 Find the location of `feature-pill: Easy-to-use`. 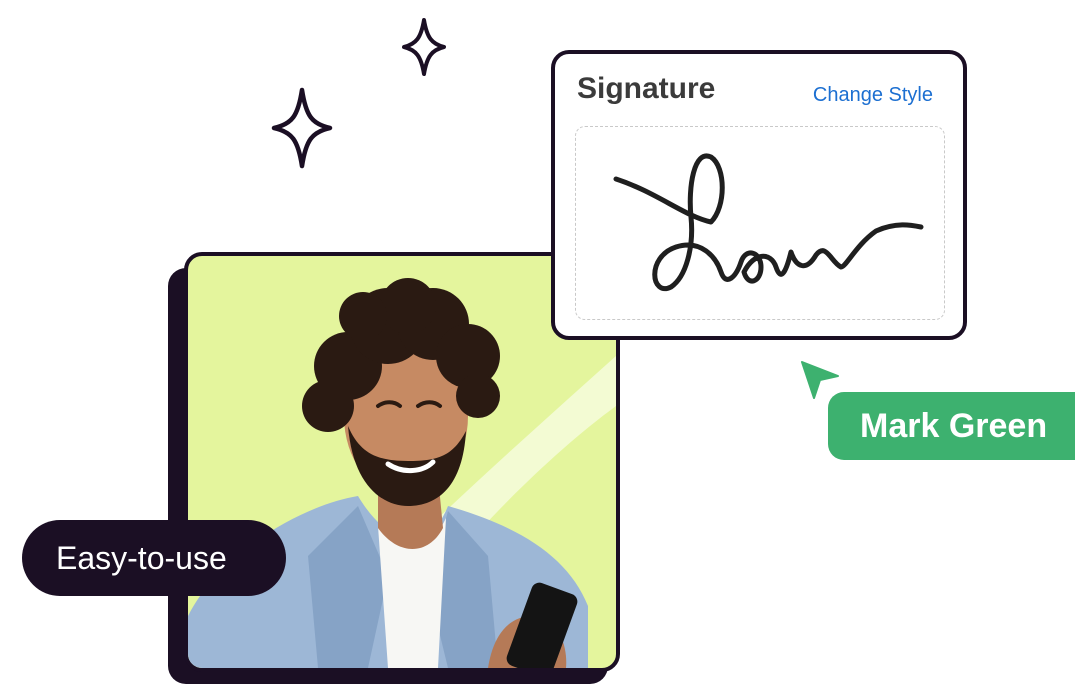

feature-pill: Easy-to-use is located at coordinates (154, 558).